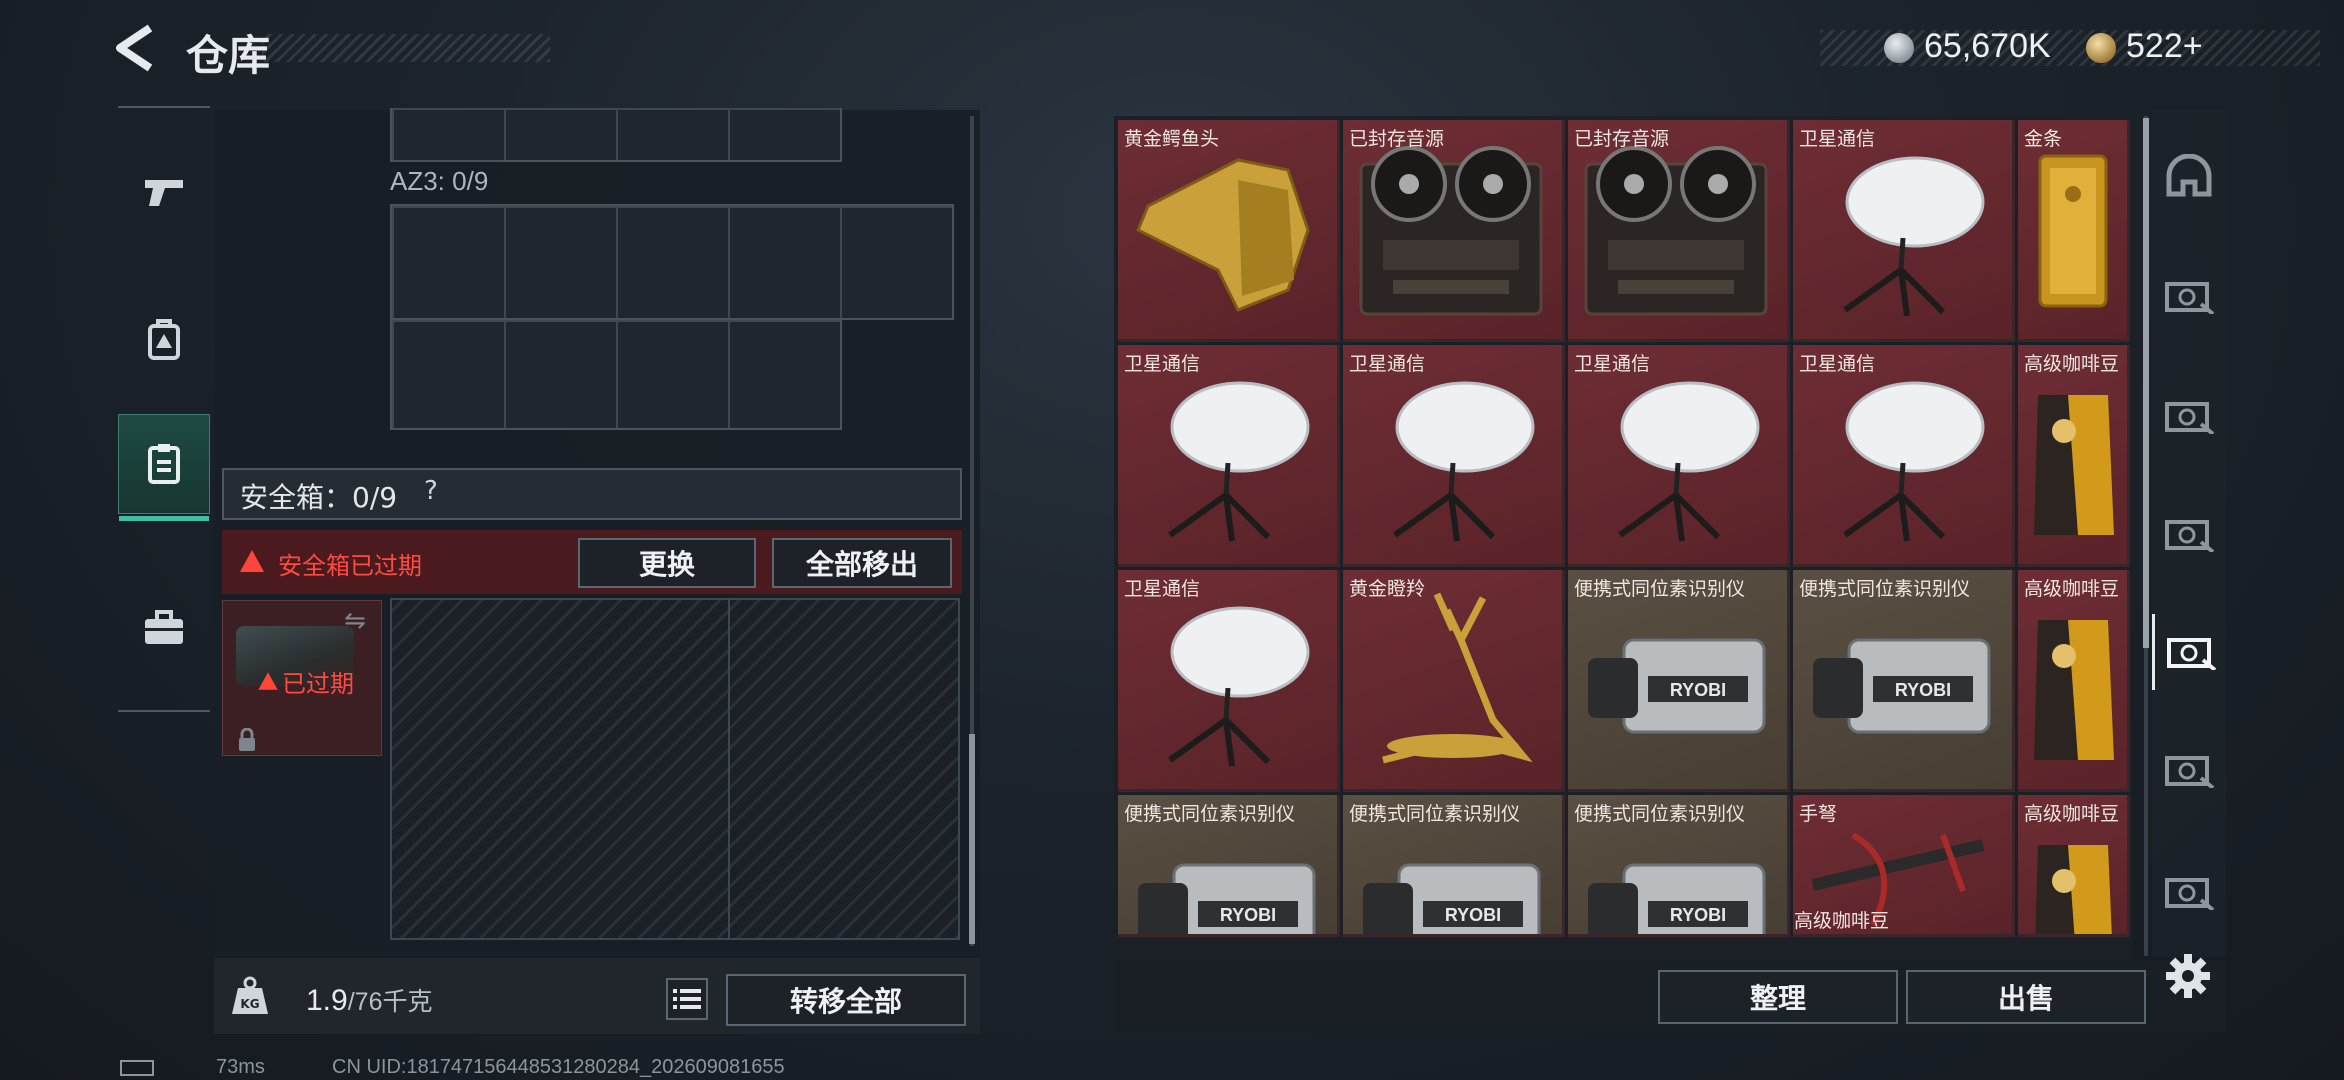 The image size is (2344, 1080). I want to click on item-cell: 黄金瞪羚, so click(1454, 681).